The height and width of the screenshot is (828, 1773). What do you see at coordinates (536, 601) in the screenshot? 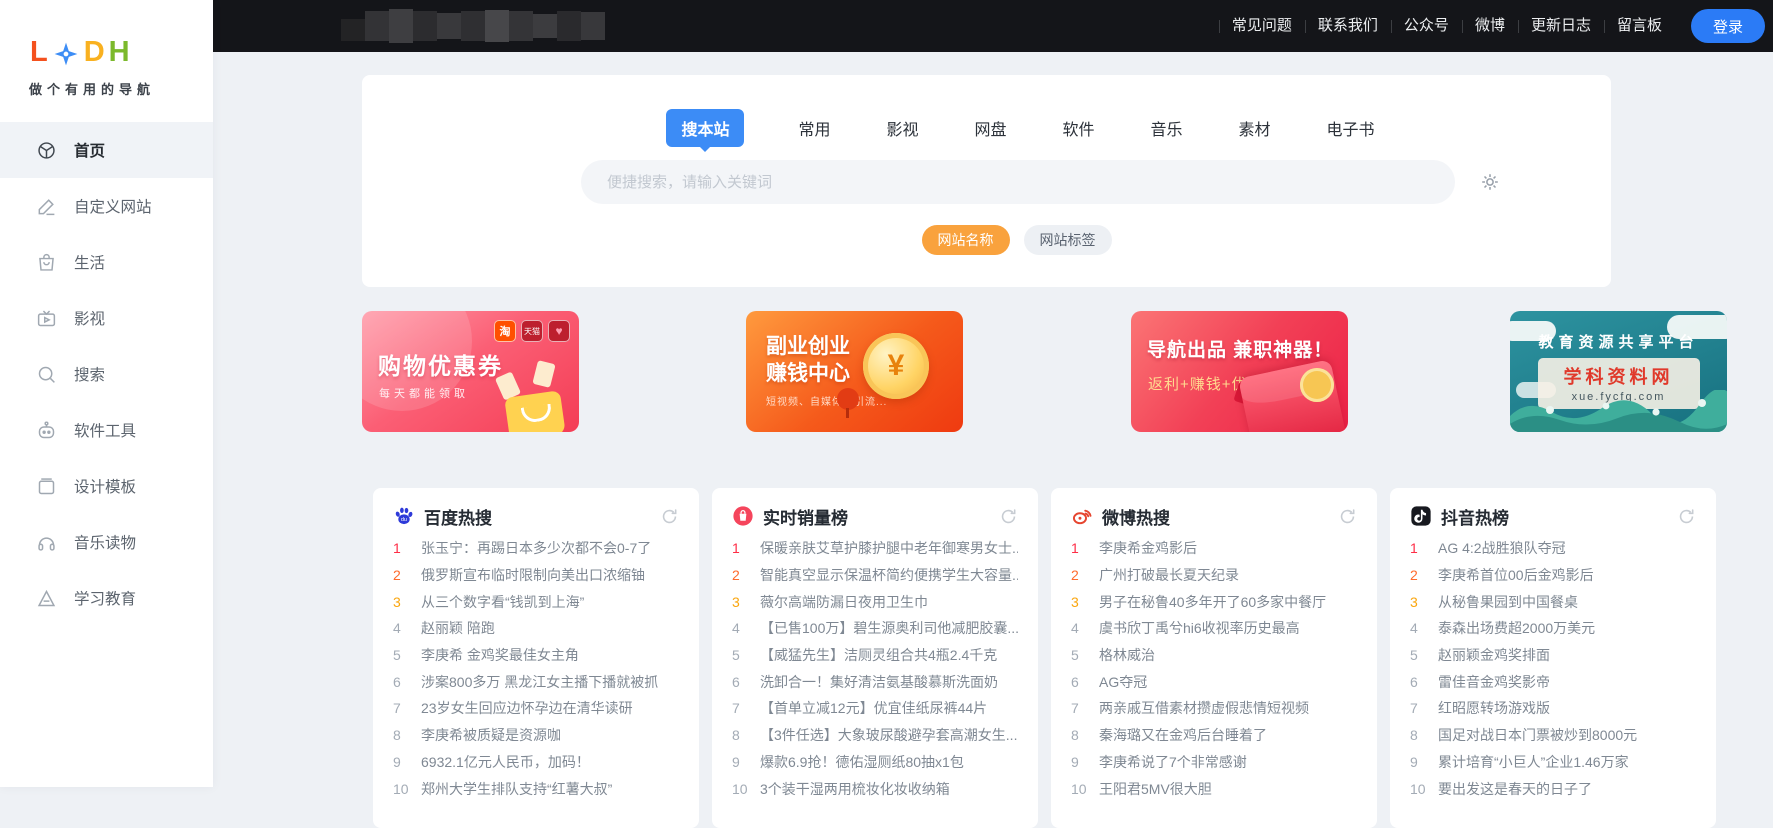
I see `hot-list-item: 3 从三个数字看“钱凯到上海”` at bounding box center [536, 601].